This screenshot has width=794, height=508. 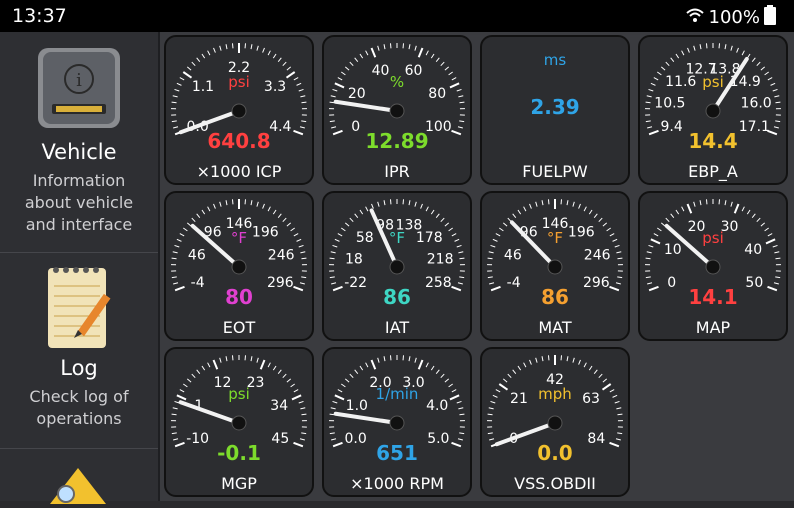 What do you see at coordinates (354, 259) in the screenshot?
I see `gauge-tick-label: 18` at bounding box center [354, 259].